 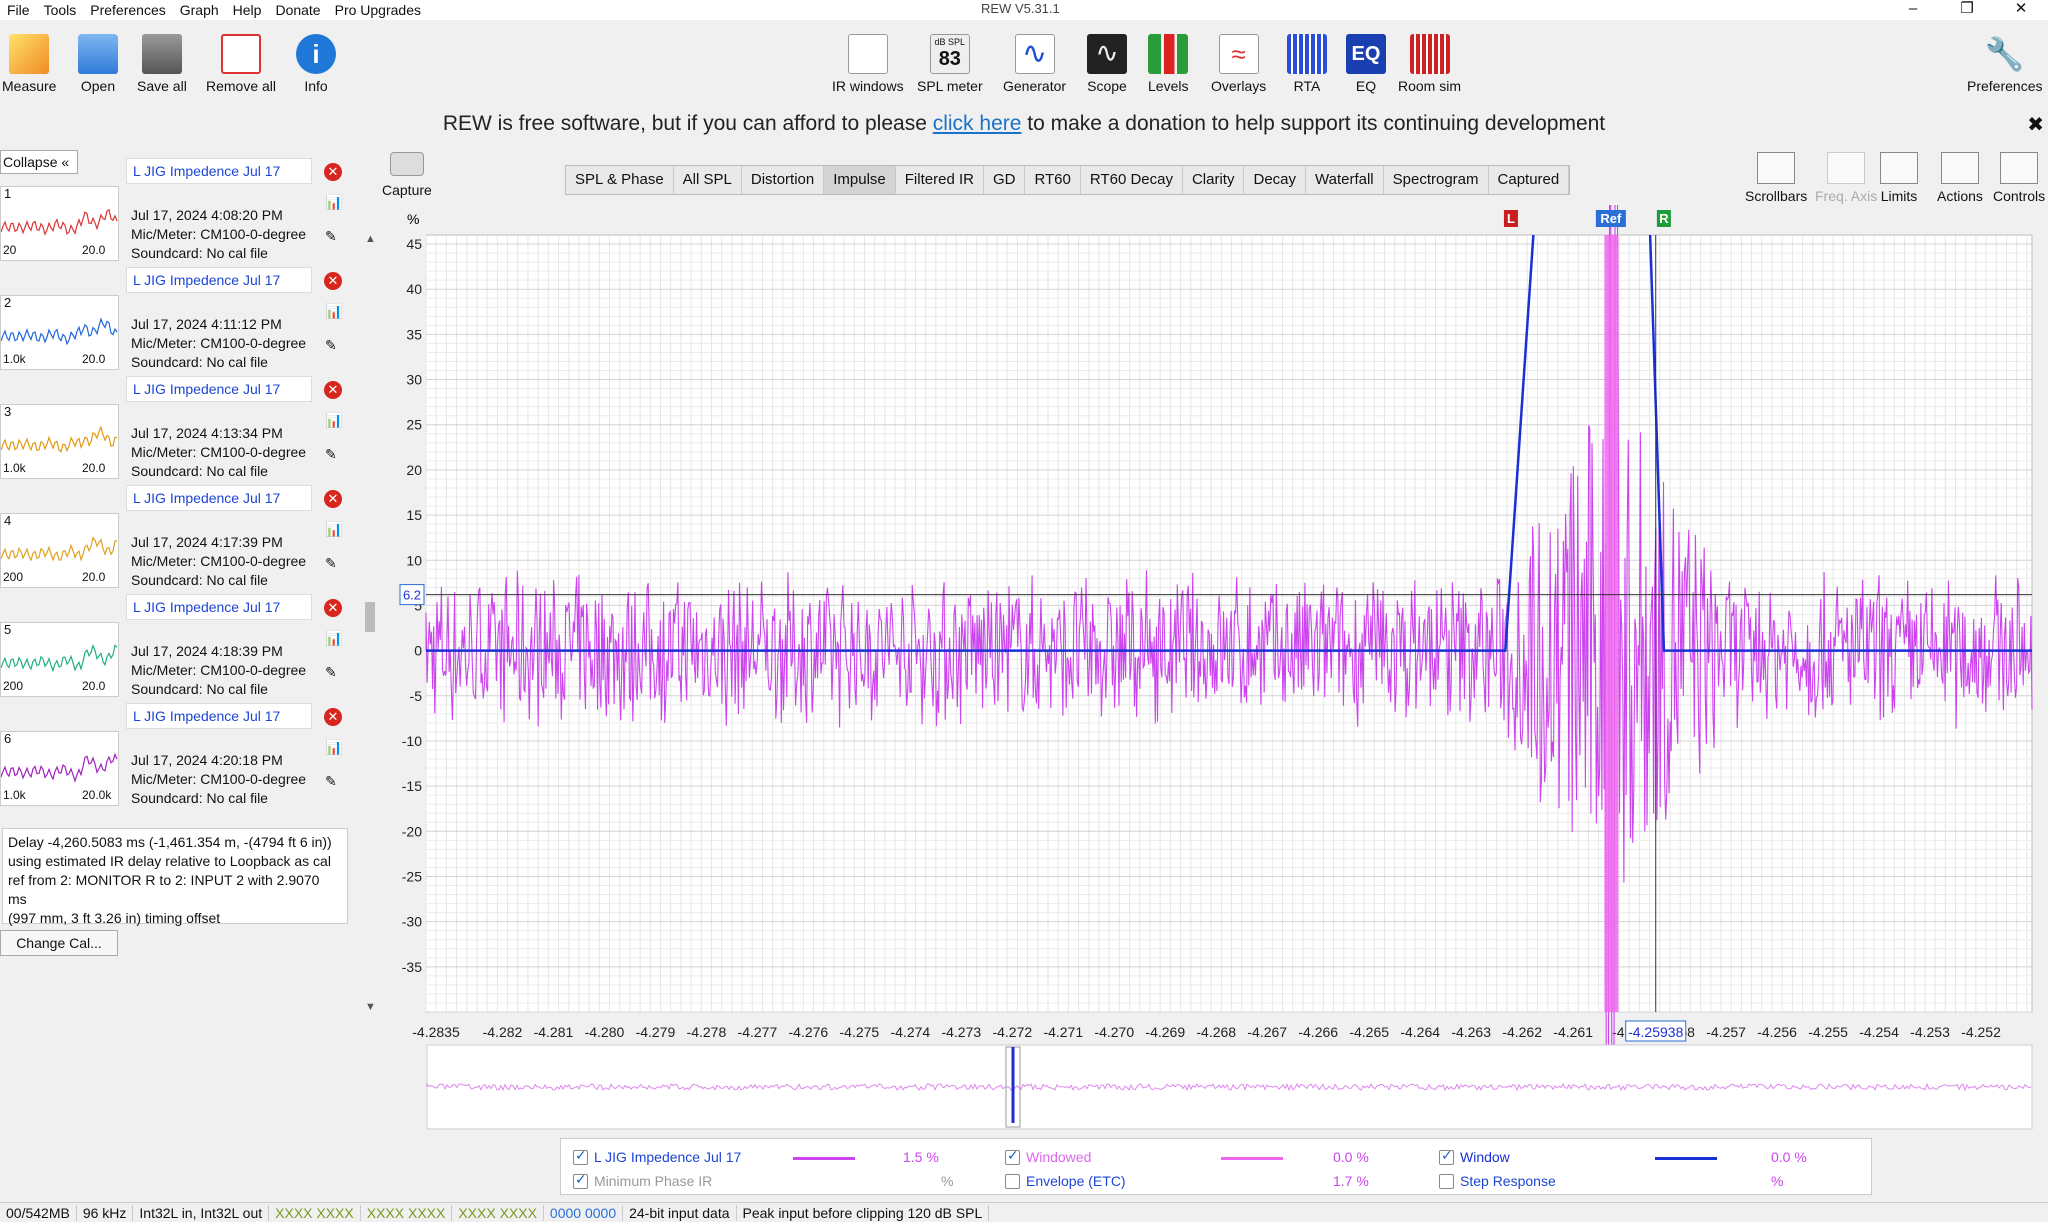 I want to click on marker-l: L, so click(x=1510, y=218).